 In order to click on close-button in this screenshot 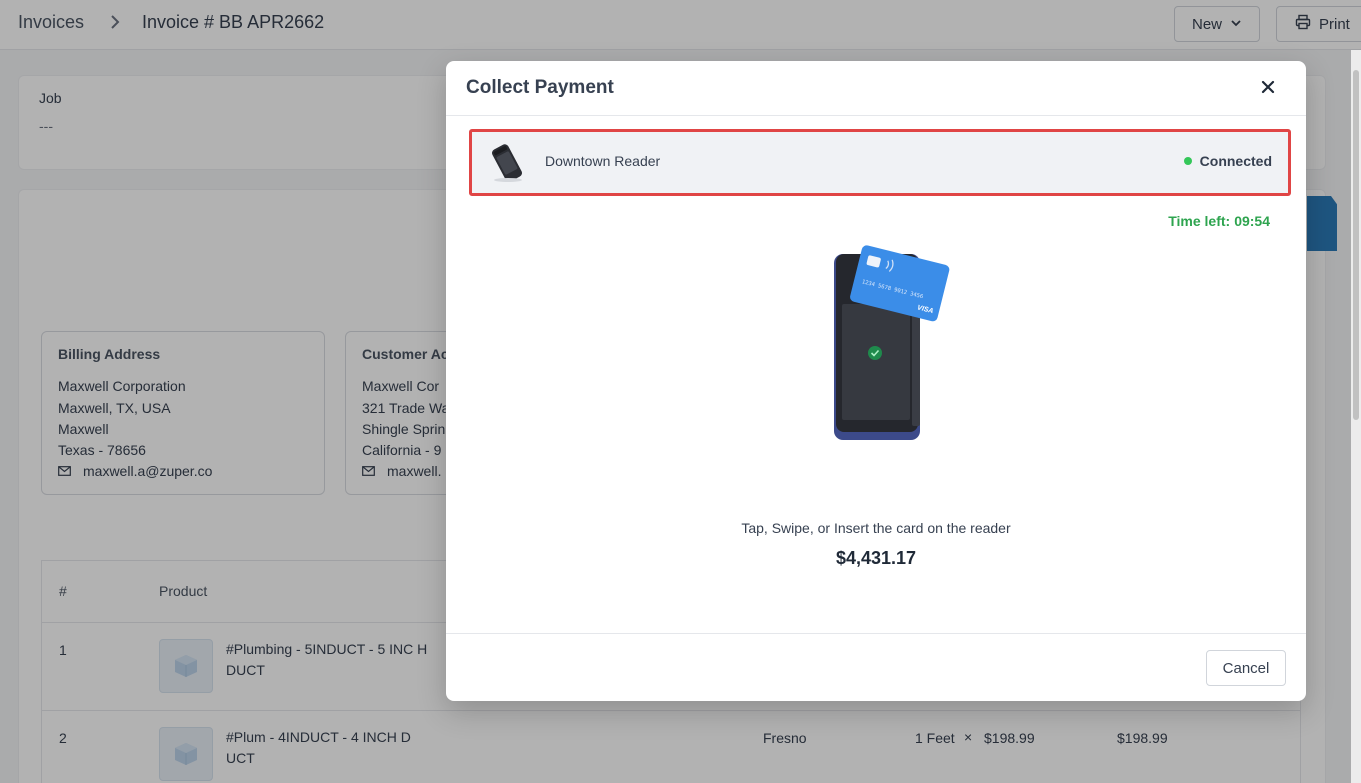, I will do `click(1268, 89)`.